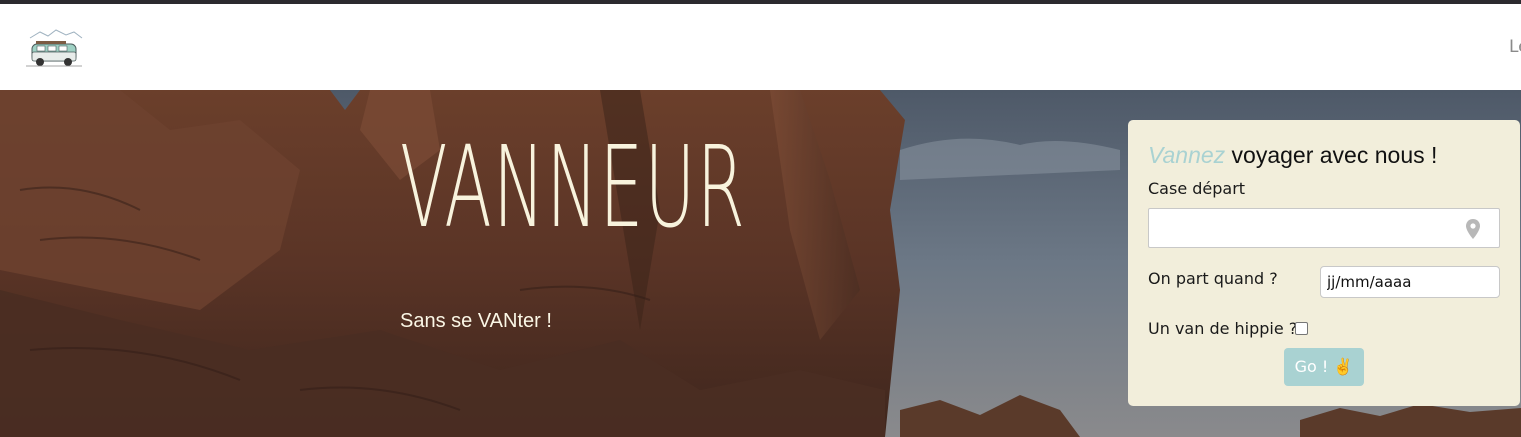 The height and width of the screenshot is (437, 1521). Describe the element at coordinates (573, 188) in the screenshot. I see `hero-title: VANNEUR` at that location.